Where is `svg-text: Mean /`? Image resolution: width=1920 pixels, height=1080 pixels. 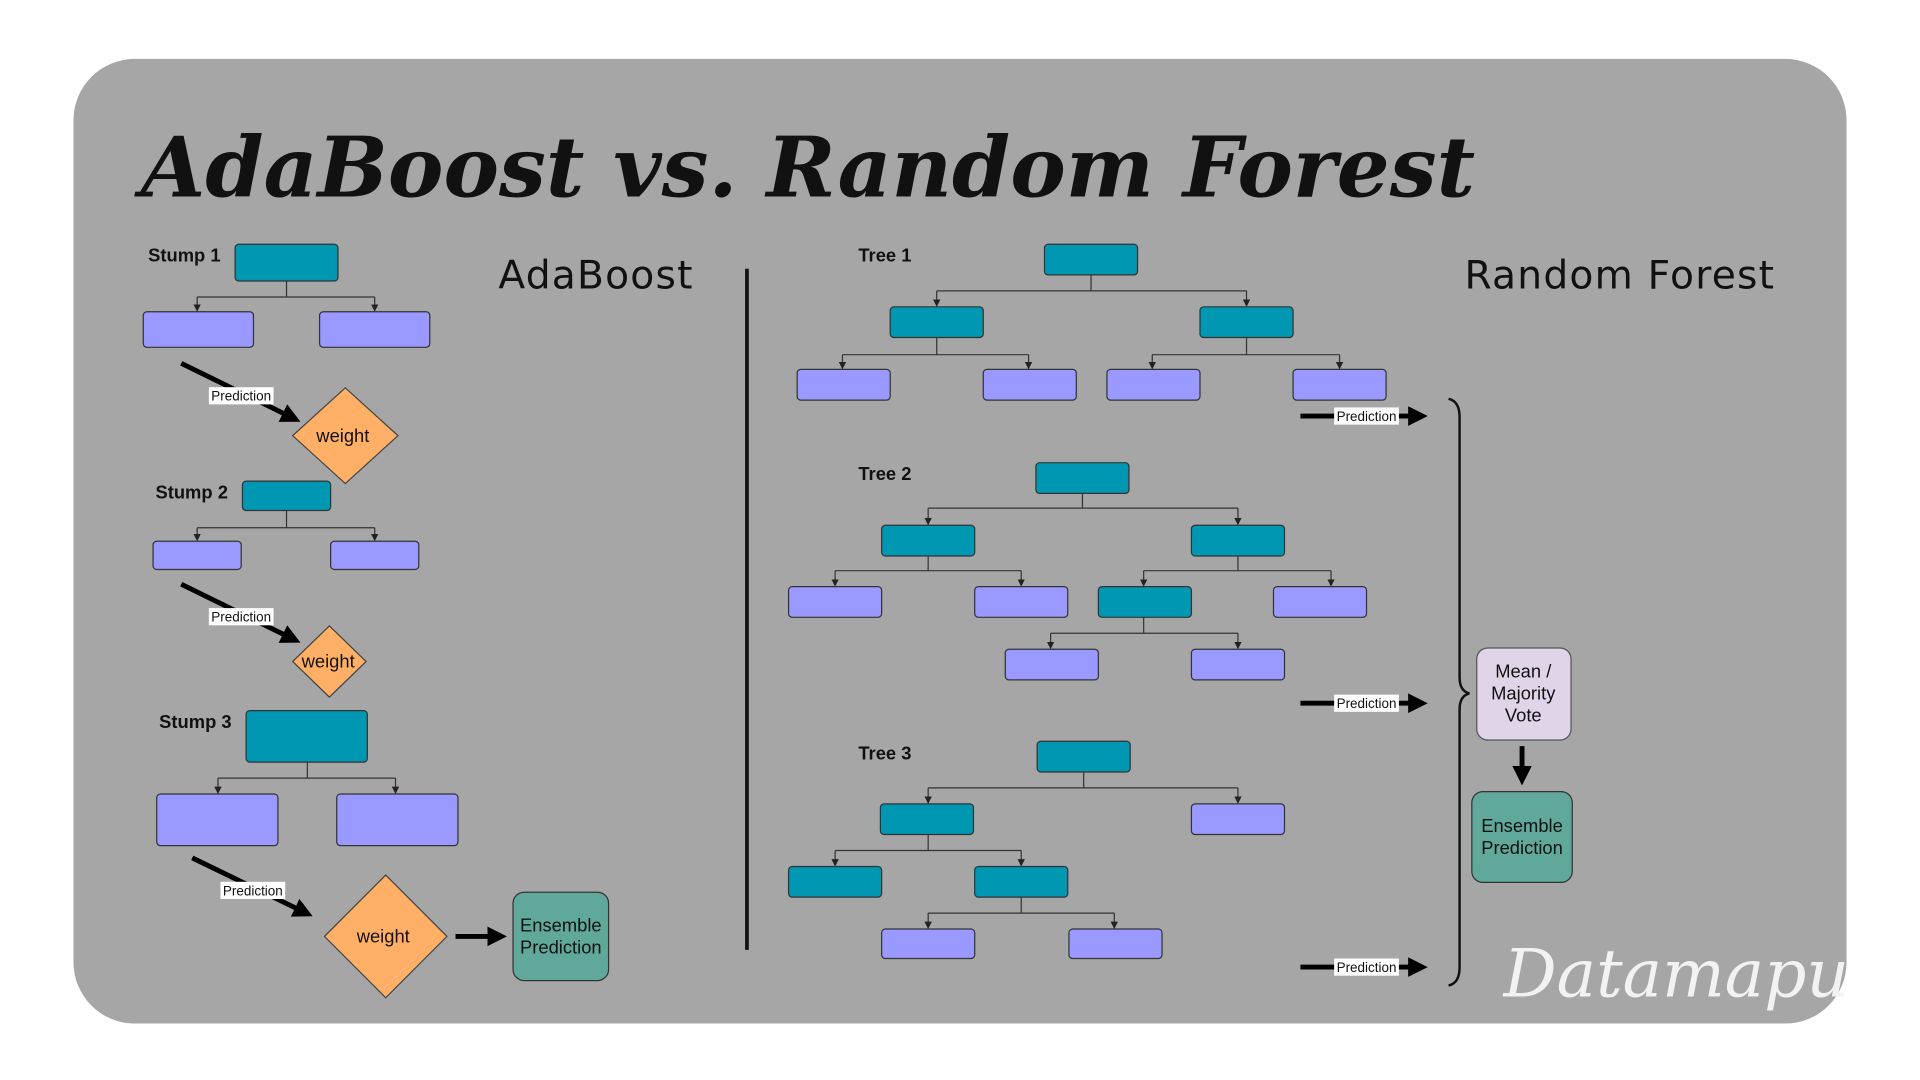
svg-text: Mean / is located at coordinates (1523, 670).